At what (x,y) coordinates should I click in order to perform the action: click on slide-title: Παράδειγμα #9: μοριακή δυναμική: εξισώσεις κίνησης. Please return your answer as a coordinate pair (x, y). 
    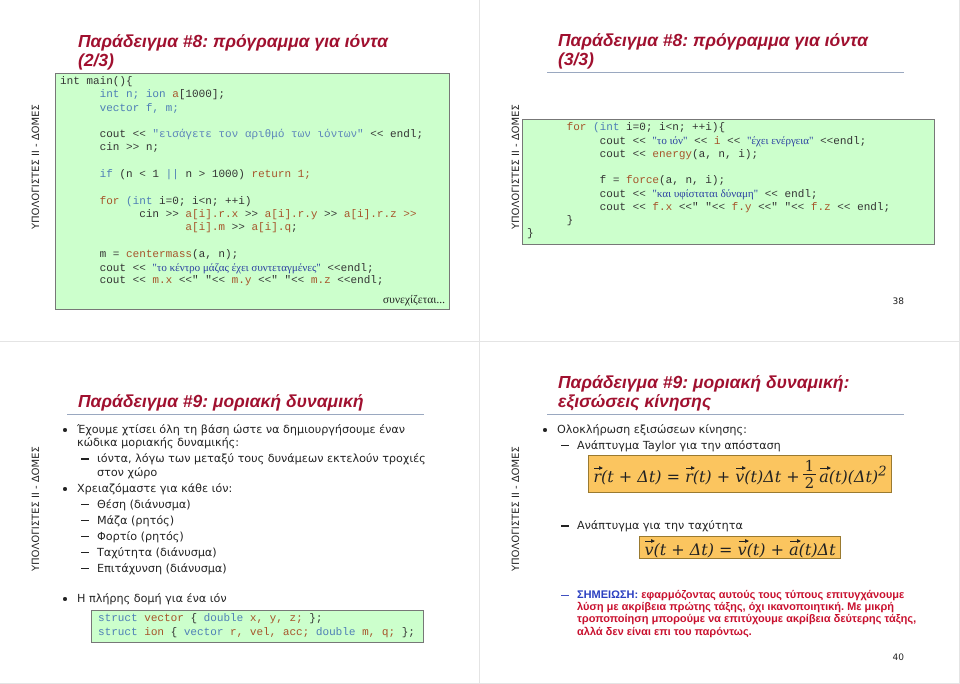
    Looking at the image, I should click on (704, 392).